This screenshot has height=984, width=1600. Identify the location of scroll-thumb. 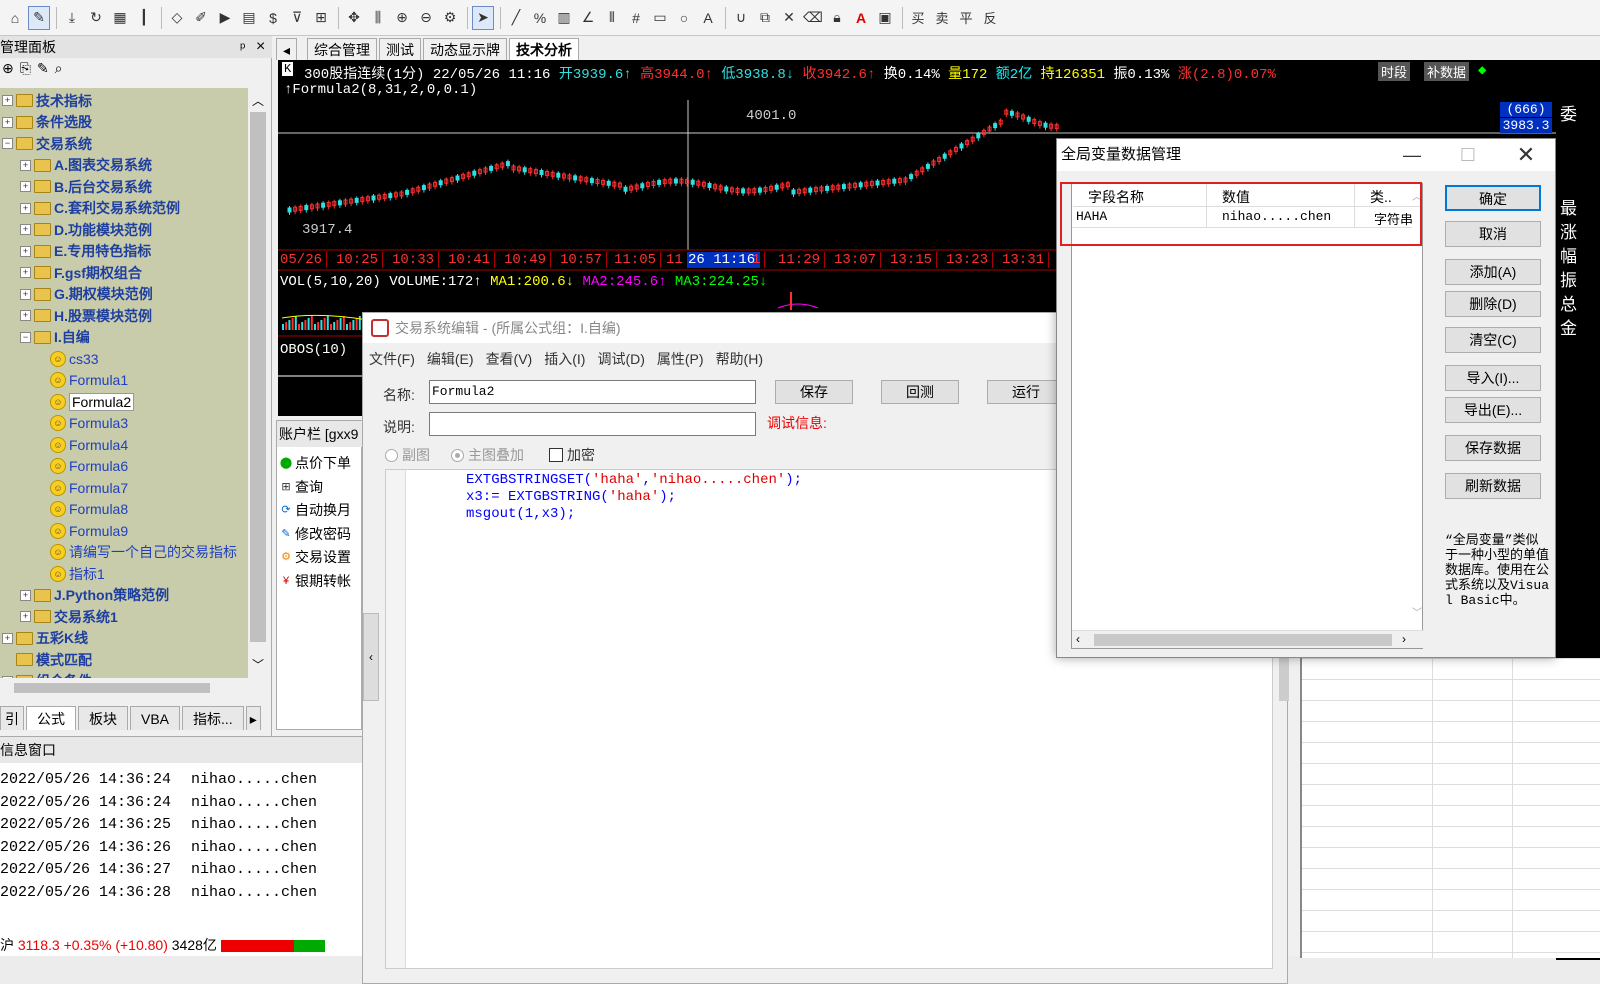
(258, 377).